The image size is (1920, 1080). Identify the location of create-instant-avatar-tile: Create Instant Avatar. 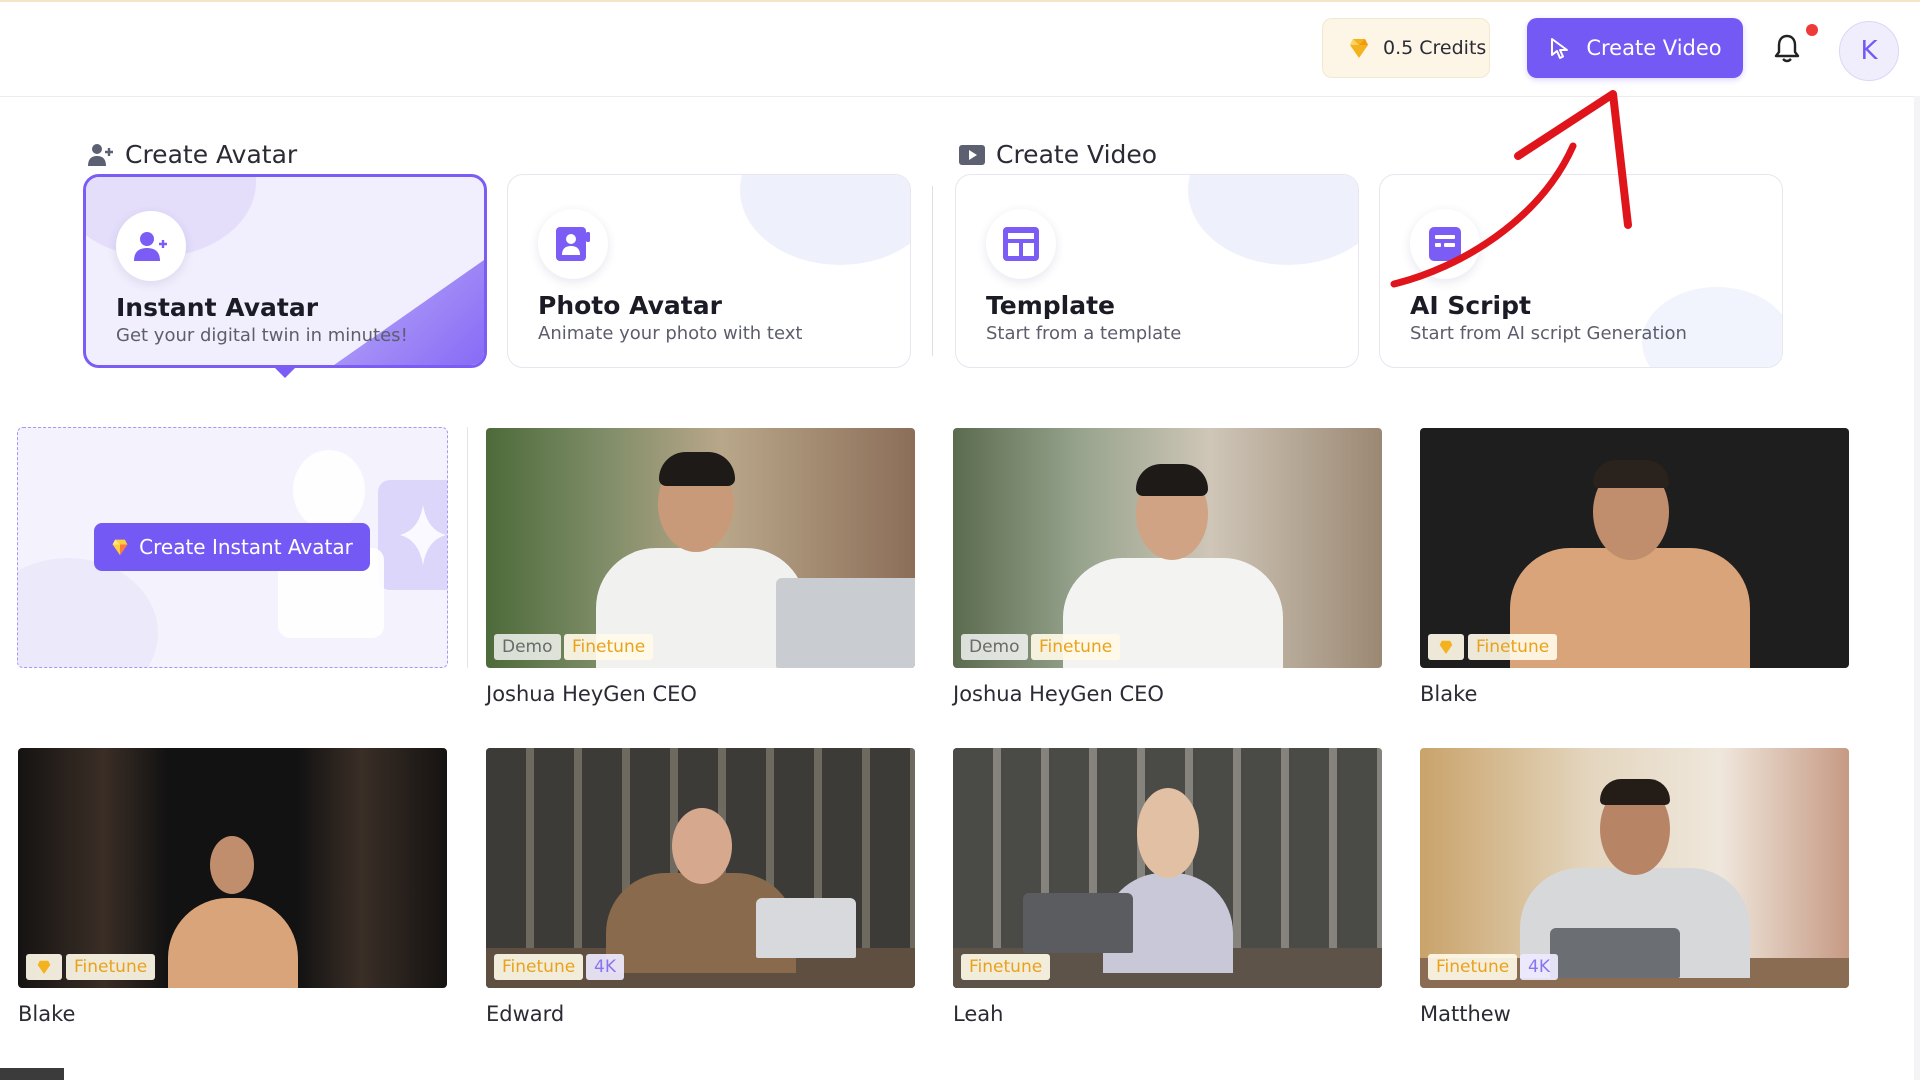
(232, 547).